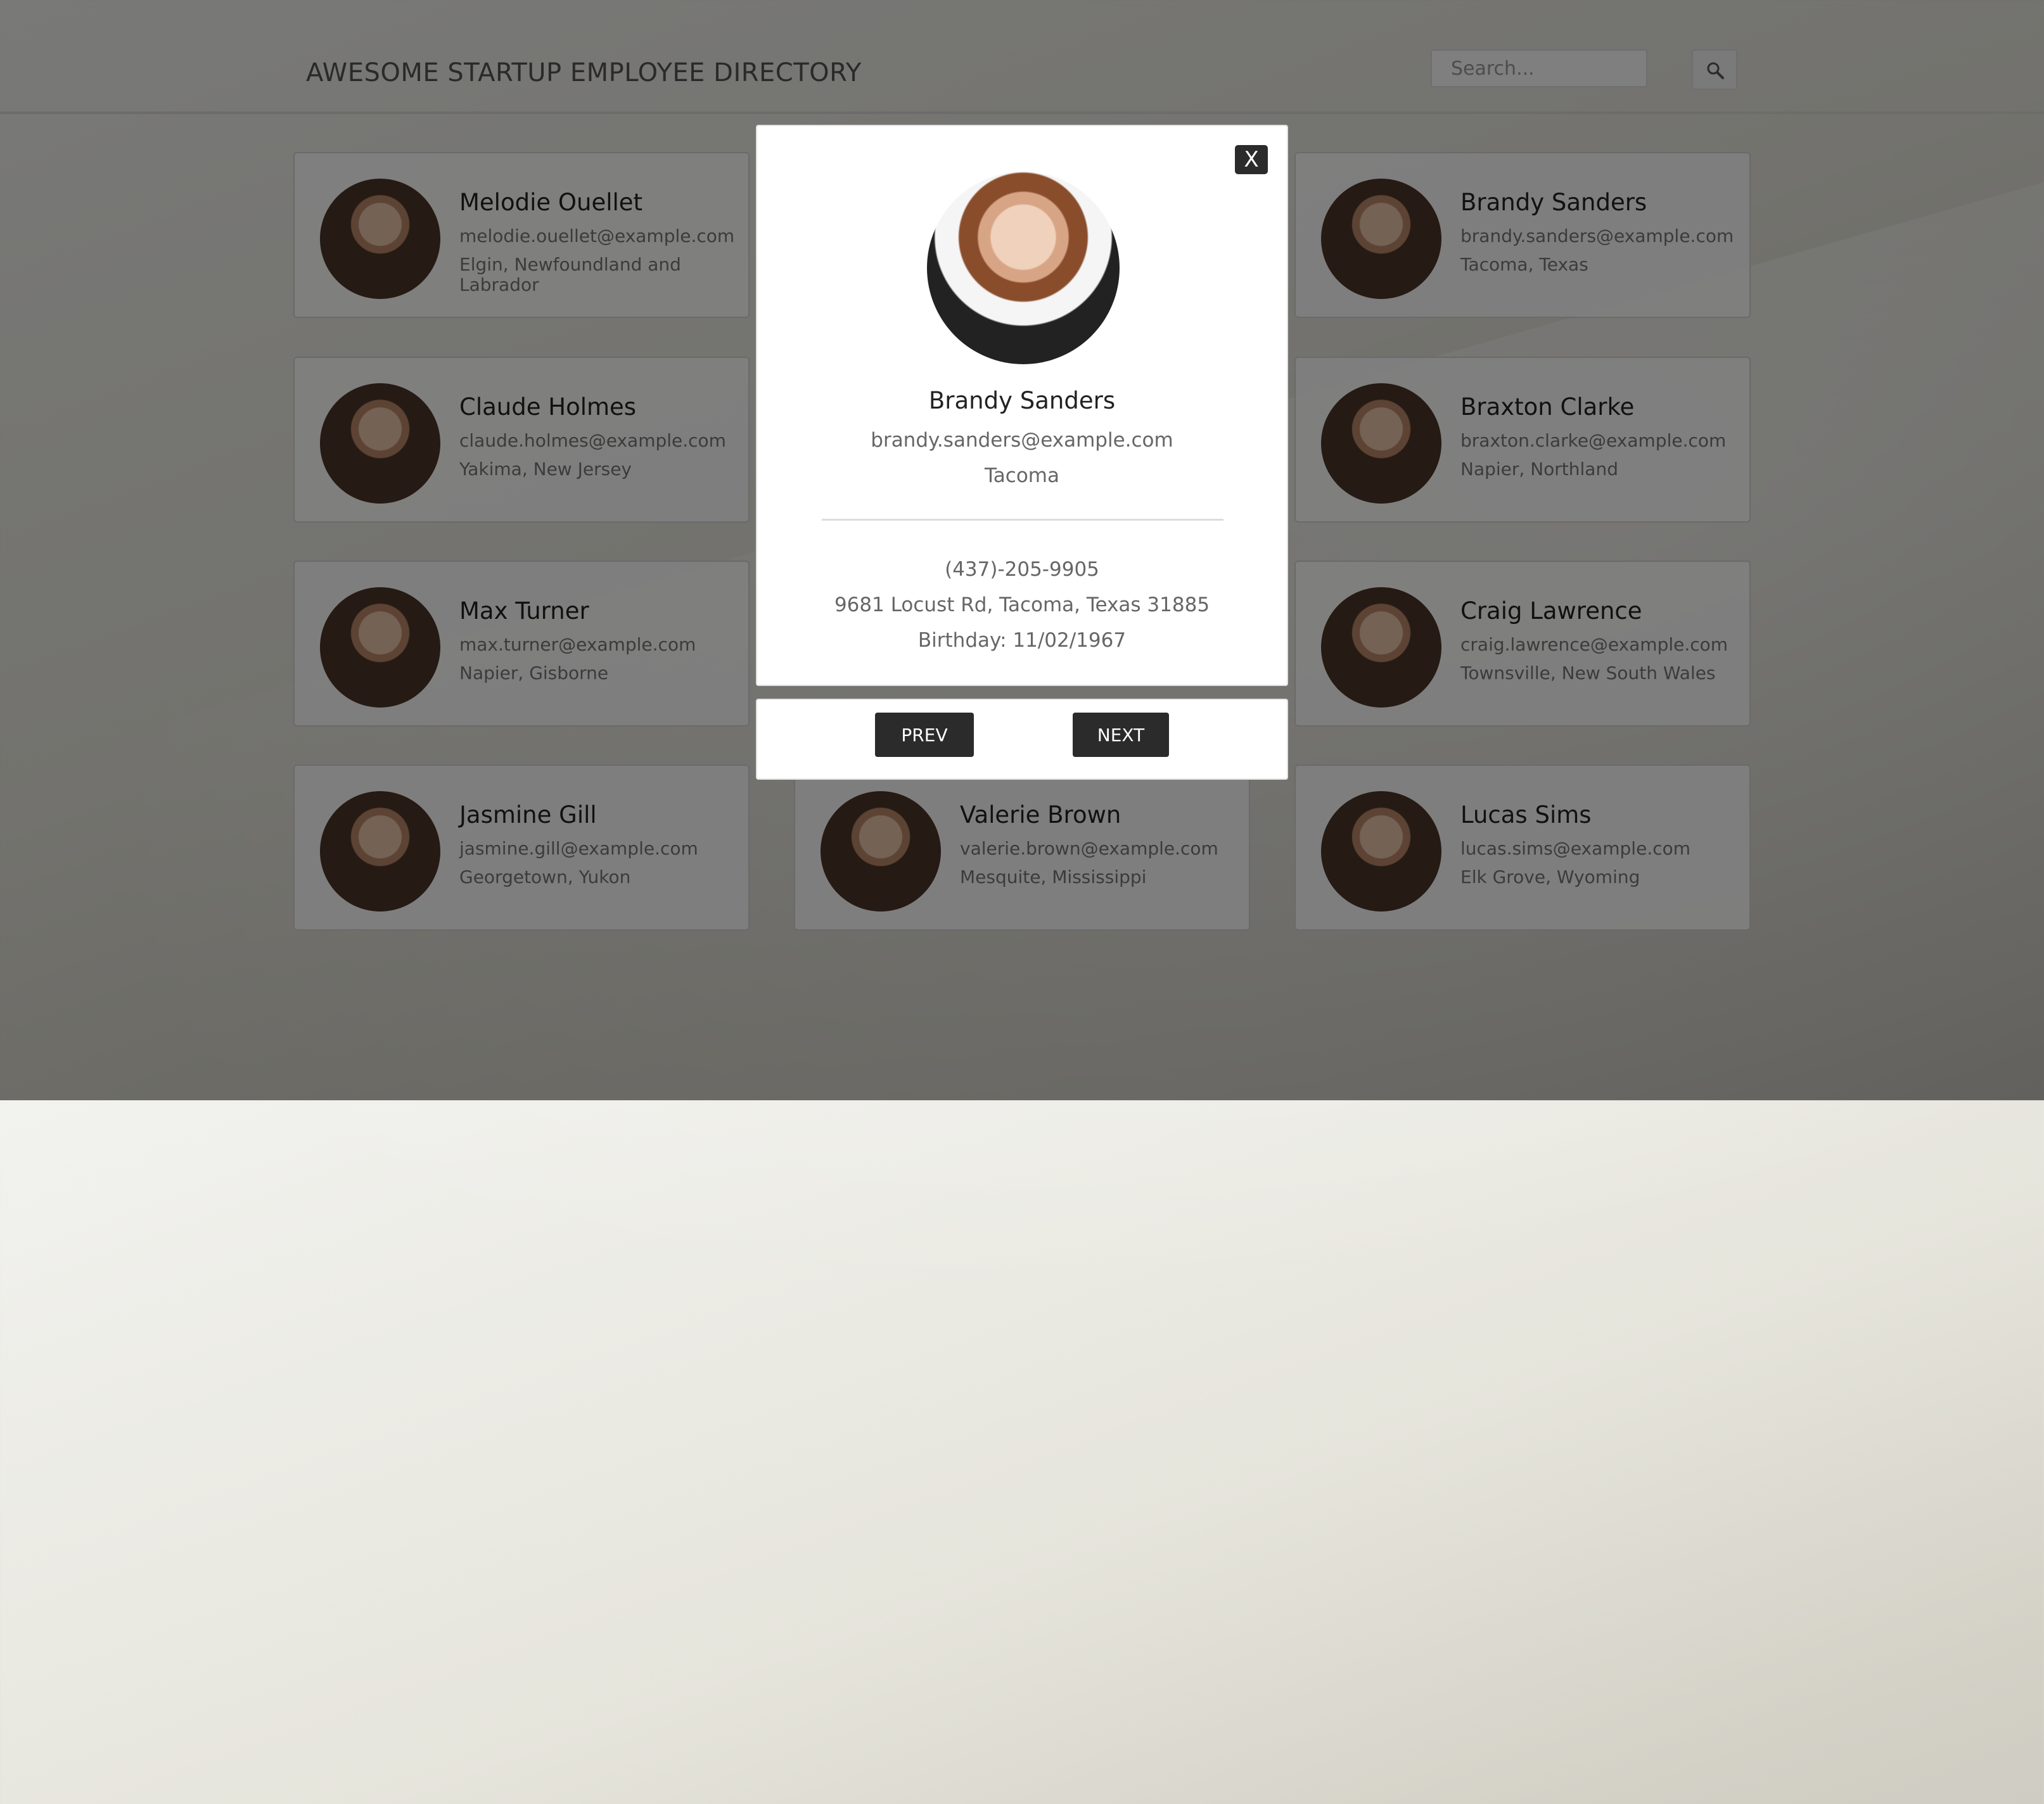  Describe the element at coordinates (1251, 159) in the screenshot. I see `close-button: X` at that location.